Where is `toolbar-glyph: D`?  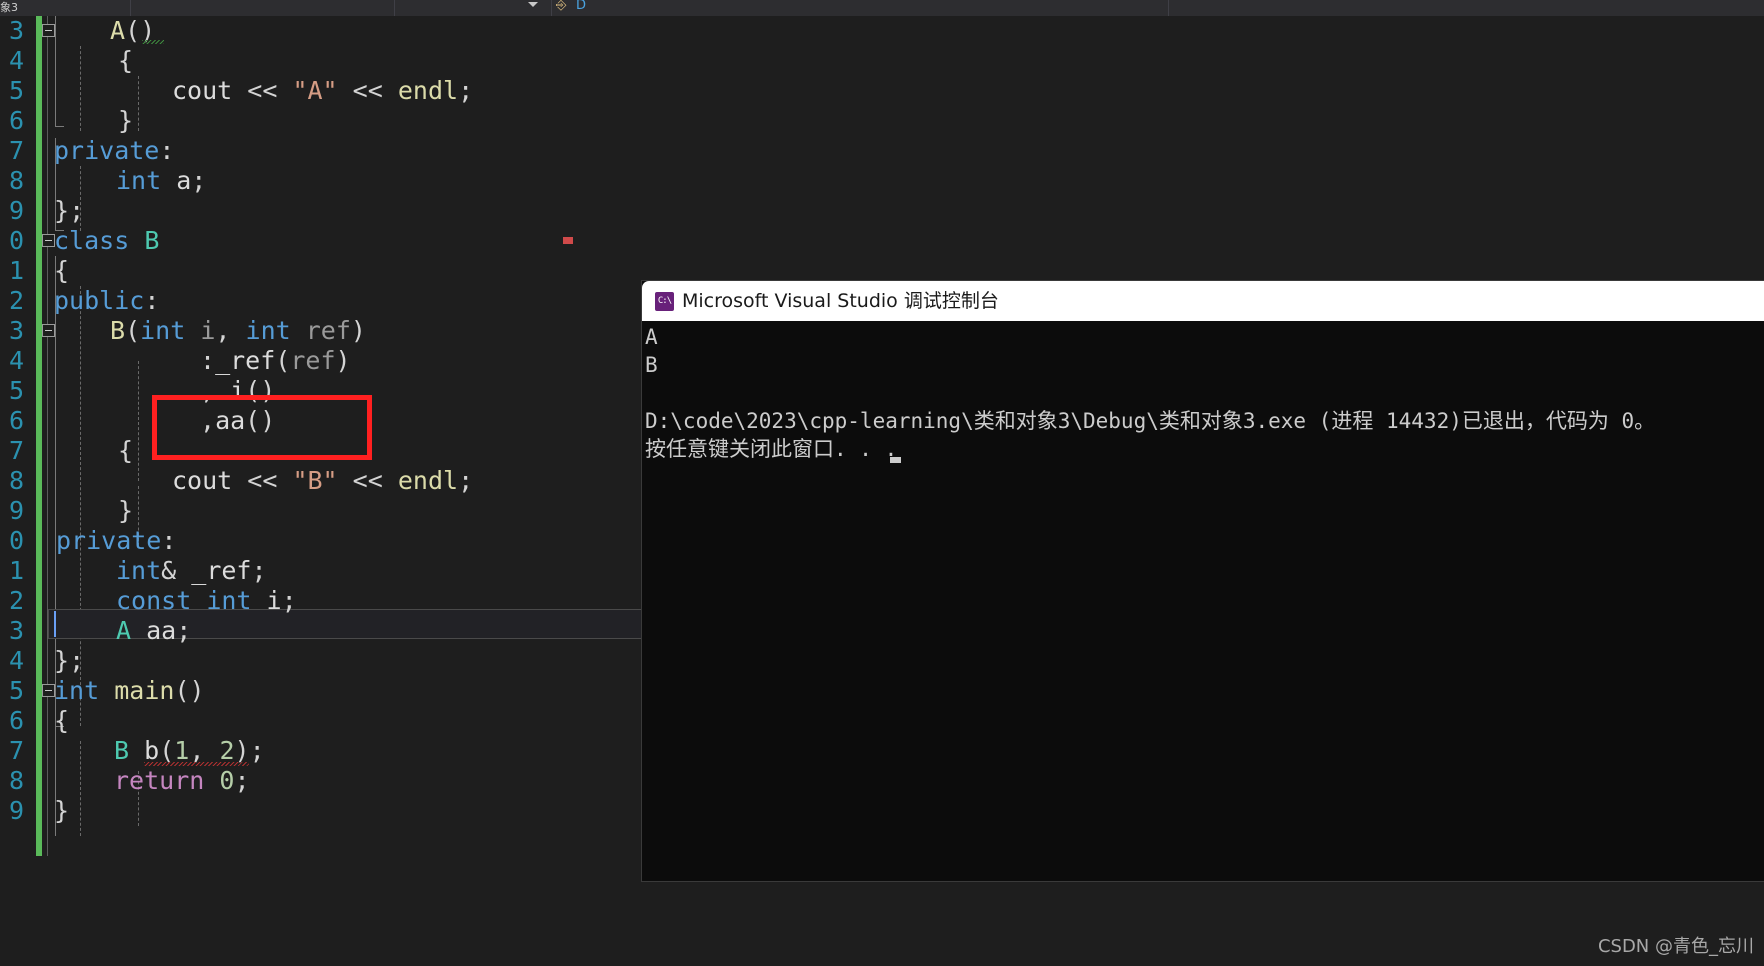
toolbar-glyph: D is located at coordinates (581, 6).